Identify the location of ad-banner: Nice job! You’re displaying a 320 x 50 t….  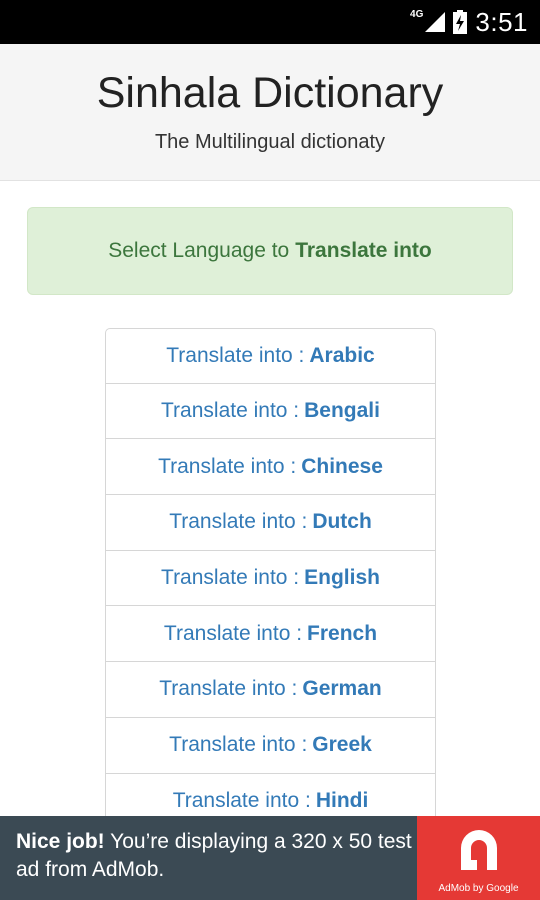
(270, 858).